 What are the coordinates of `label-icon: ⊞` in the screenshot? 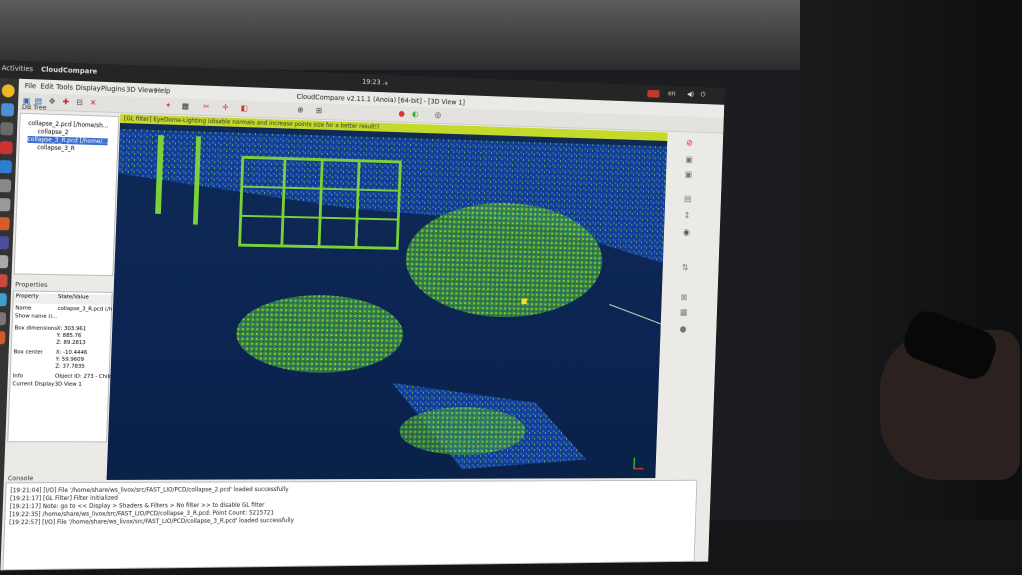 It's located at (319, 110).